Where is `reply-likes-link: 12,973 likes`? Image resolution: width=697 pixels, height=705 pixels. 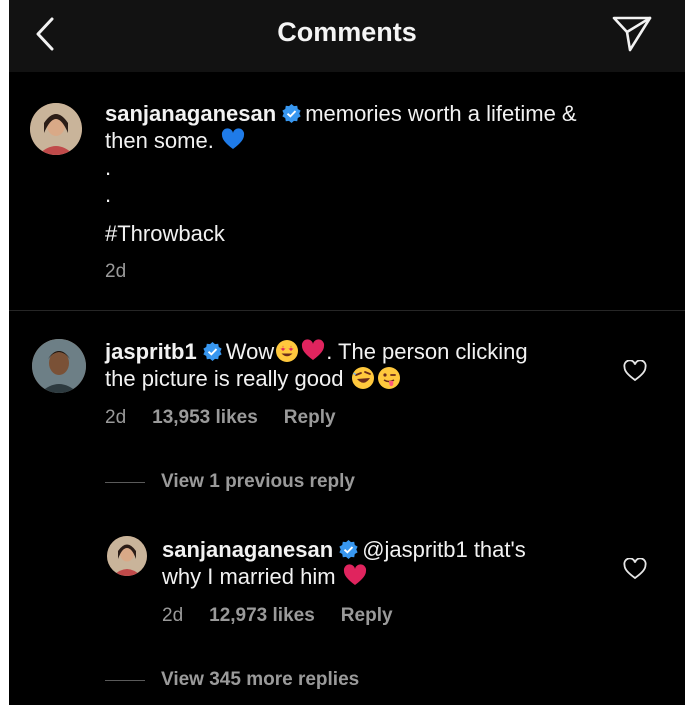 reply-likes-link: 12,973 likes is located at coordinates (262, 615).